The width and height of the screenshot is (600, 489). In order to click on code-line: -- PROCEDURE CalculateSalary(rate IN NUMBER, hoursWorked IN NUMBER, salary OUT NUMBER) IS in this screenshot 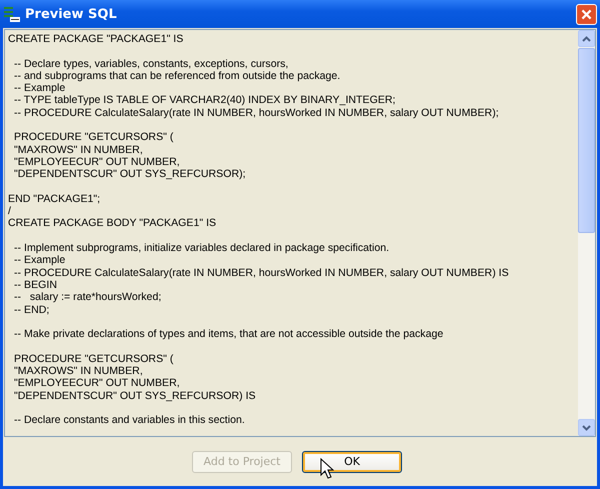, I will do `click(262, 272)`.